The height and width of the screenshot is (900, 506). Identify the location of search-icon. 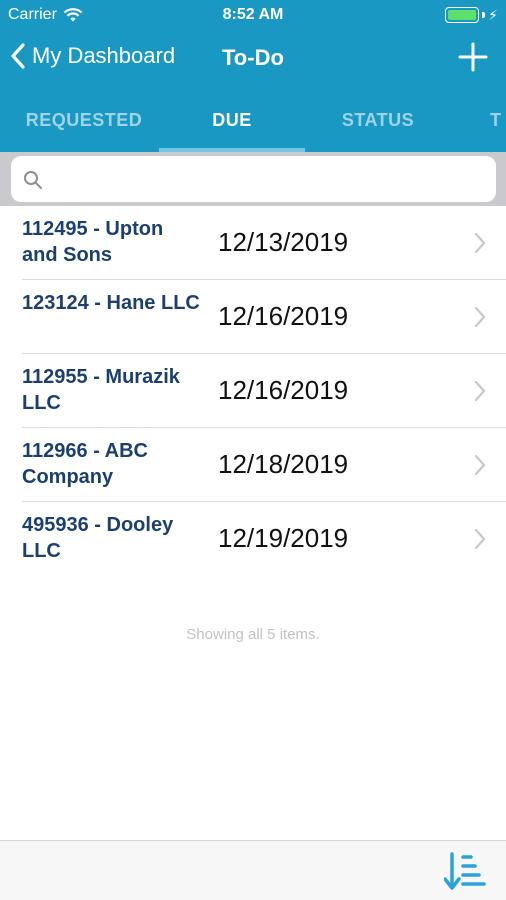
(33, 180).